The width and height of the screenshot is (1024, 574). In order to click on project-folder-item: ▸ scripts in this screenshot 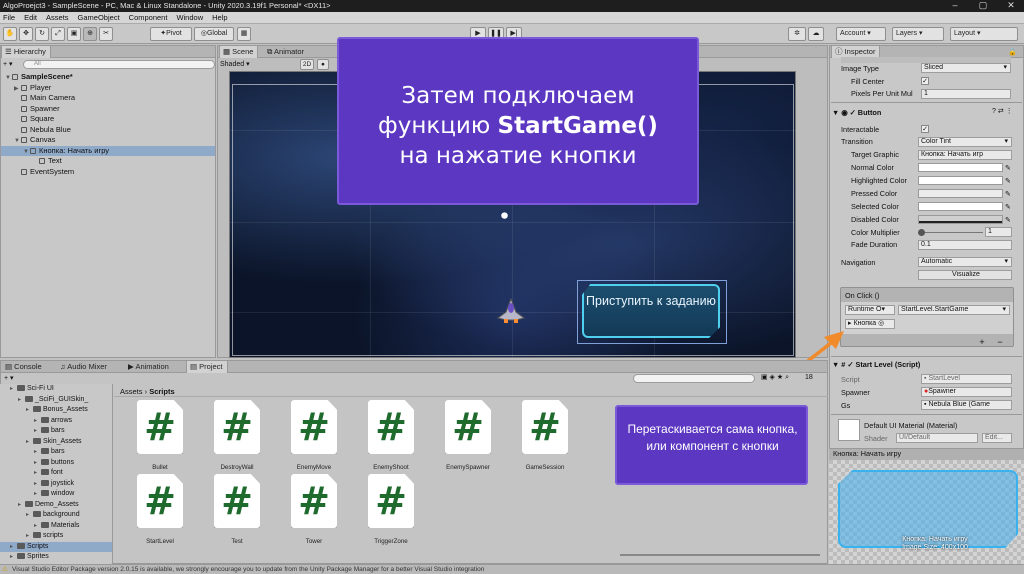, I will do `click(56, 536)`.